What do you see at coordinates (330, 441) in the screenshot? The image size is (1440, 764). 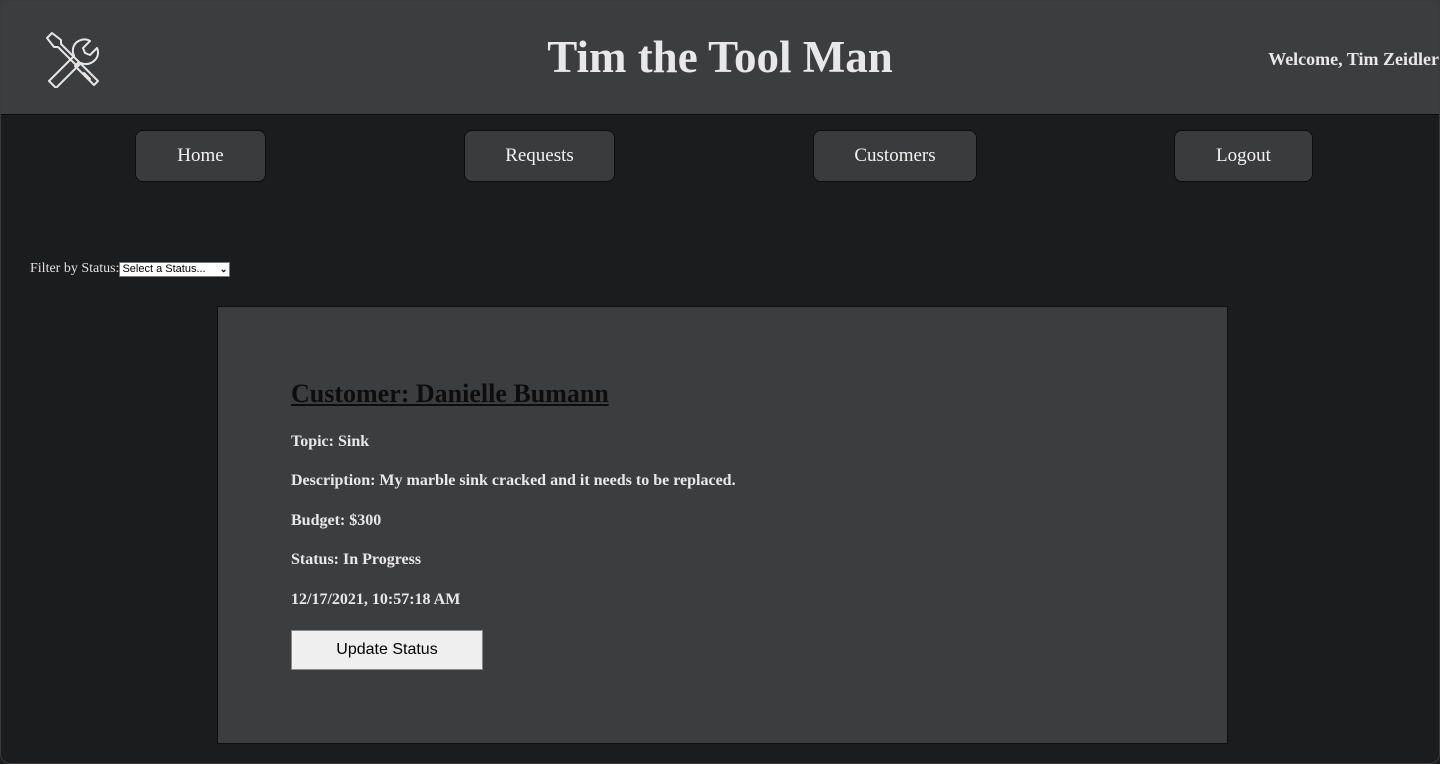 I see `request-topic: Topic: Sink` at bounding box center [330, 441].